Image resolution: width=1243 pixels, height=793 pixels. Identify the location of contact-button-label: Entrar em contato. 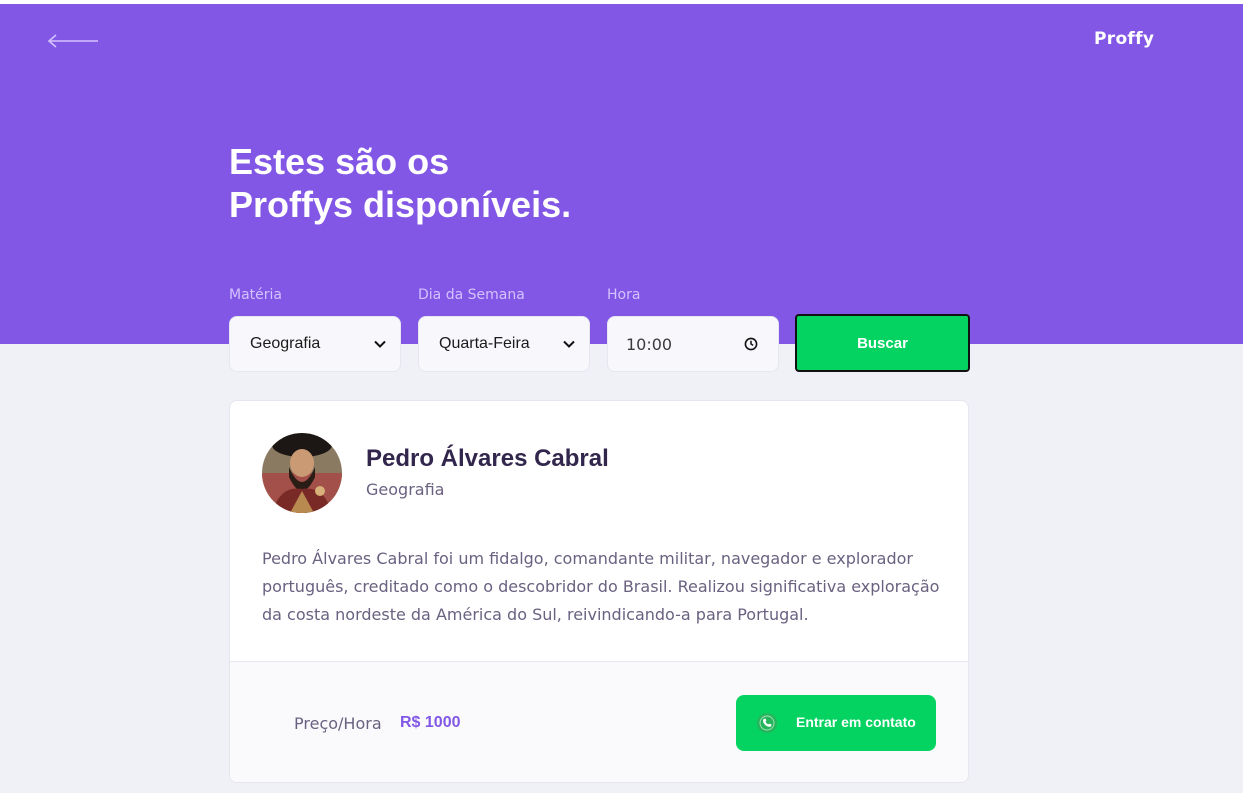
(856, 722).